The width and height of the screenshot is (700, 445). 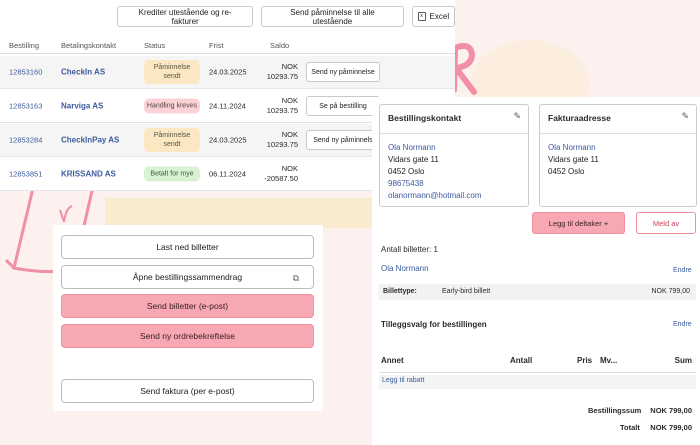 I want to click on send-reminder-all-button: Send påminnelse til alle utestående, so click(x=332, y=16).